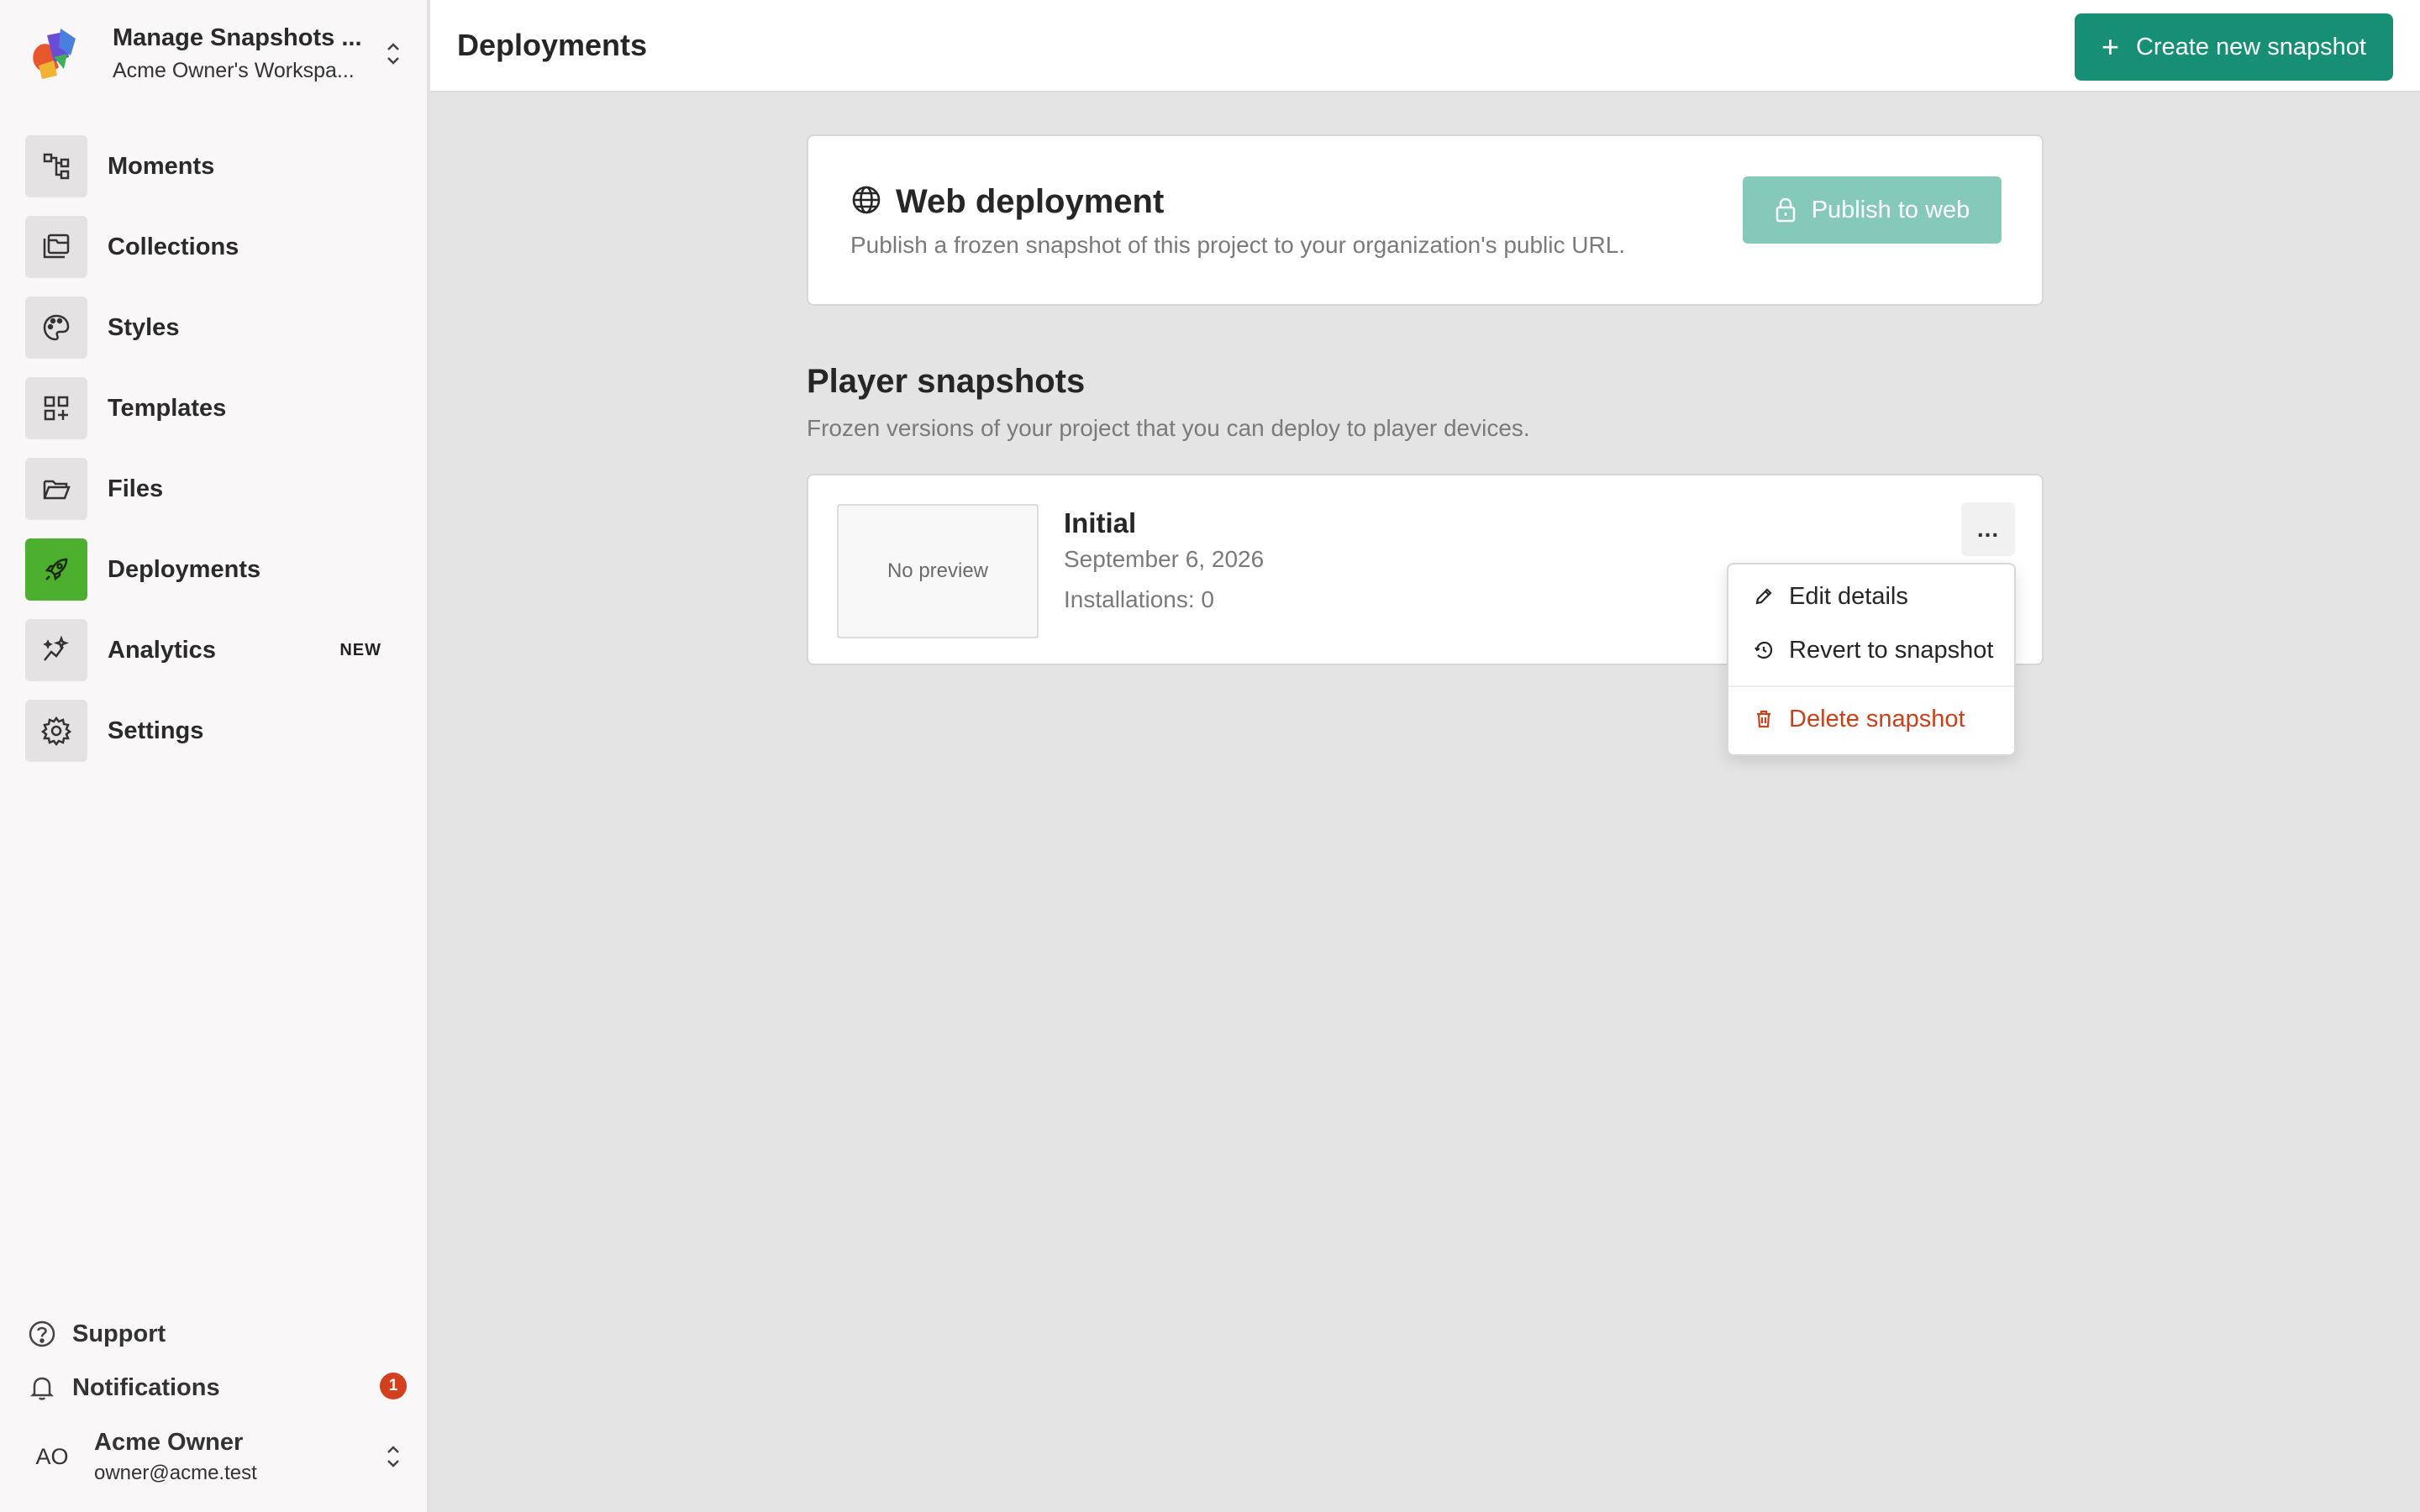 This screenshot has height=1512, width=2420. I want to click on sidebar-item-label: Analytics, so click(162, 650).